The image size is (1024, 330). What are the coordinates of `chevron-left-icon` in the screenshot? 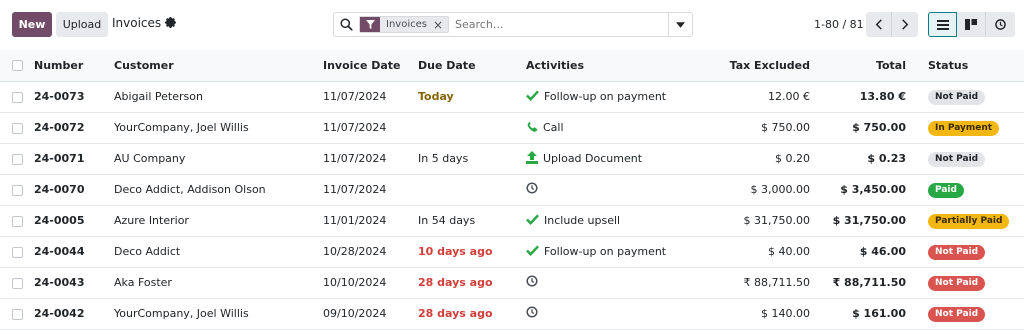 It's located at (879, 24).